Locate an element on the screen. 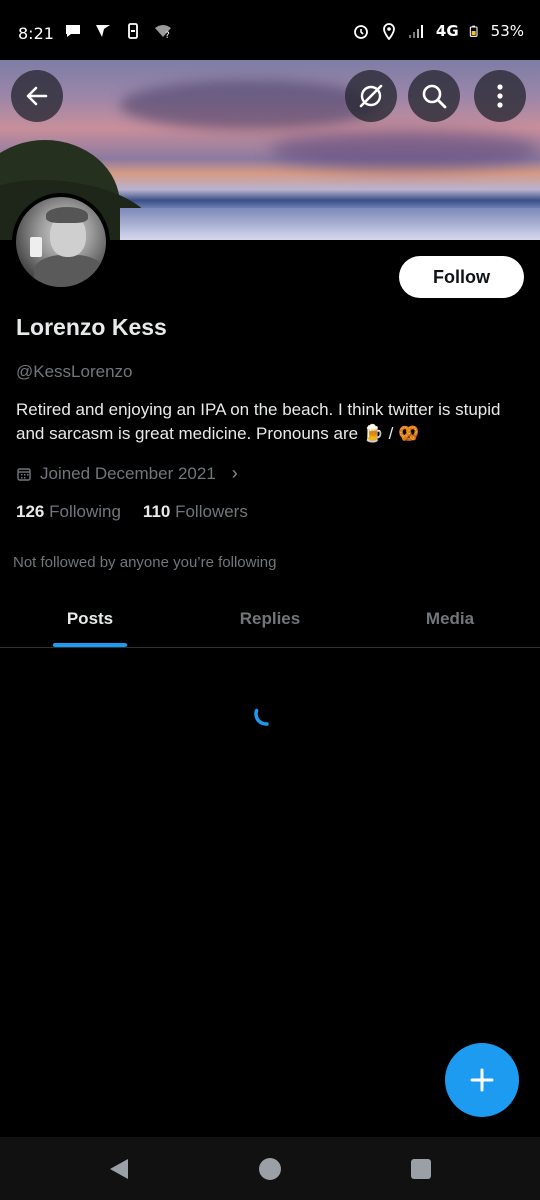 This screenshot has height=1200, width=540. back-button is located at coordinates (37, 96).